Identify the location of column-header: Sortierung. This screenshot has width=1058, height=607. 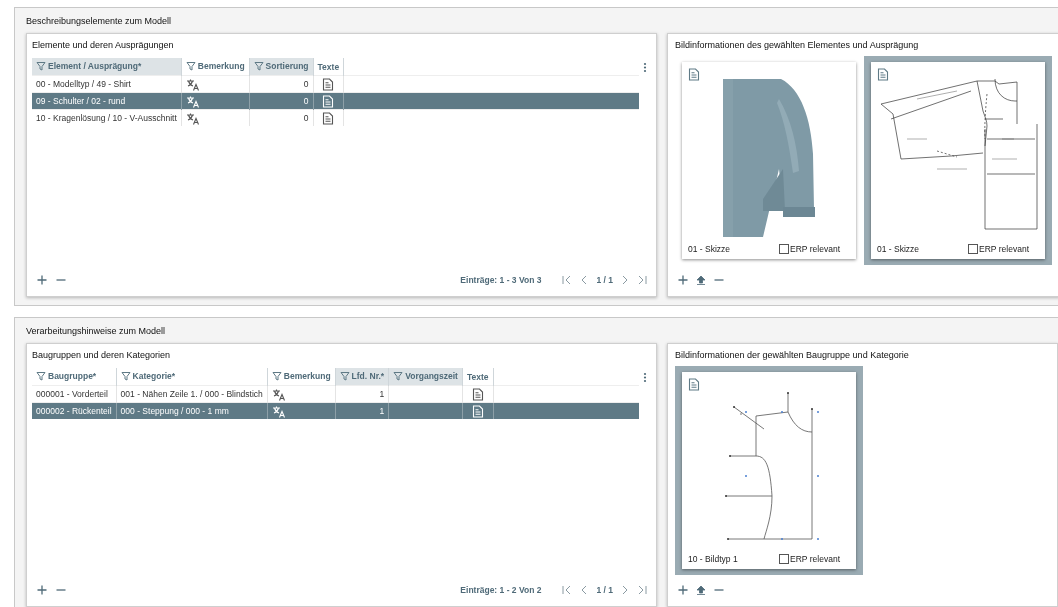
(281, 67).